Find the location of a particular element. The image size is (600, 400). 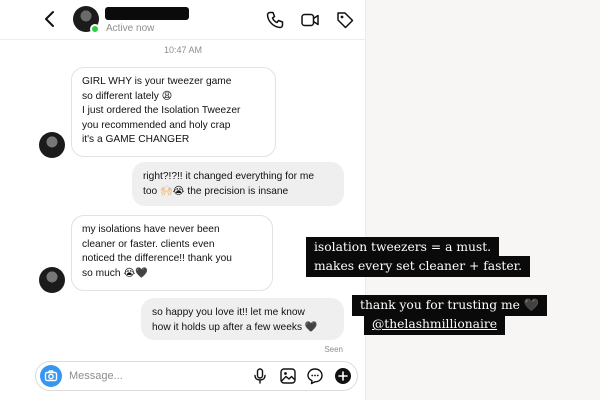

caption-line-2: makes every set cleaner + faster. is located at coordinates (418, 266).